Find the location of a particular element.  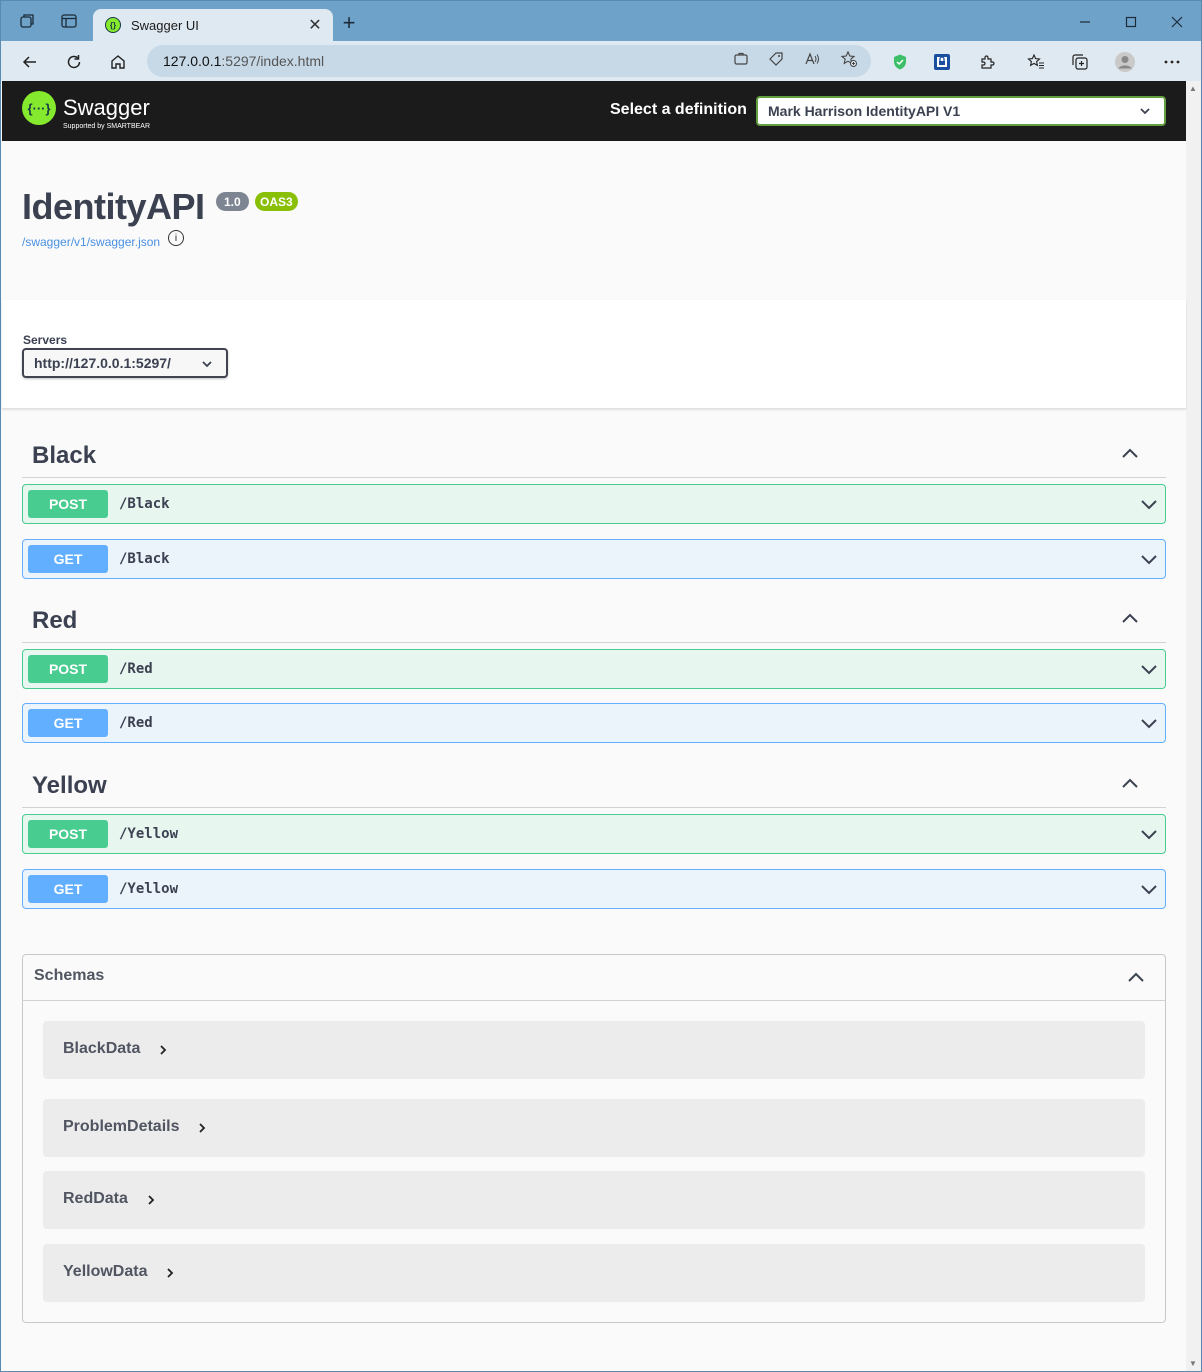

swagger-logo: {···} Swagger Supported by SMARTBEAR is located at coordinates (86, 110).